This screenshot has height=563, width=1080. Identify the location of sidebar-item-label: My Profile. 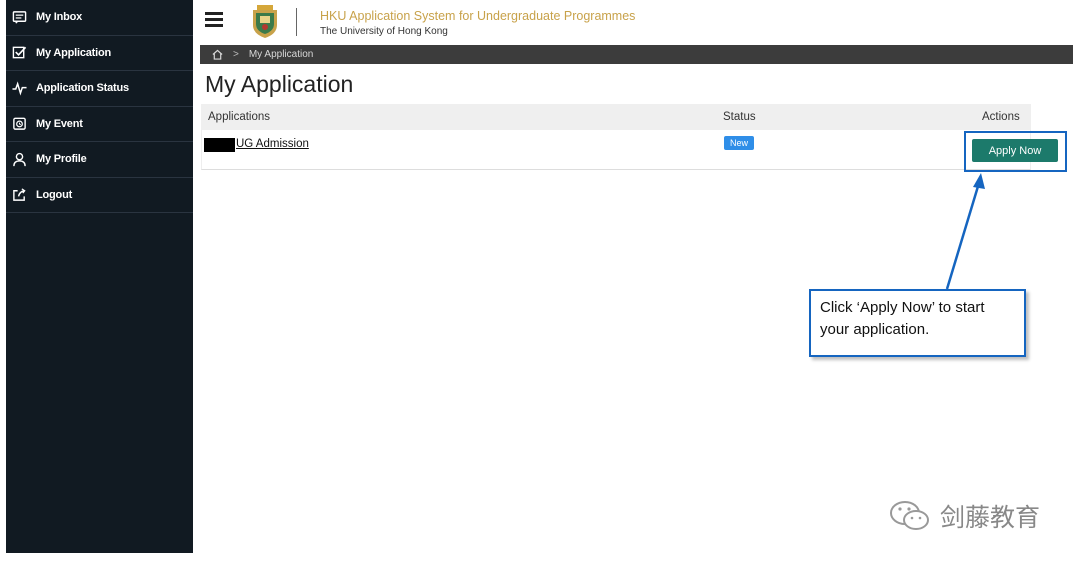
(61, 159).